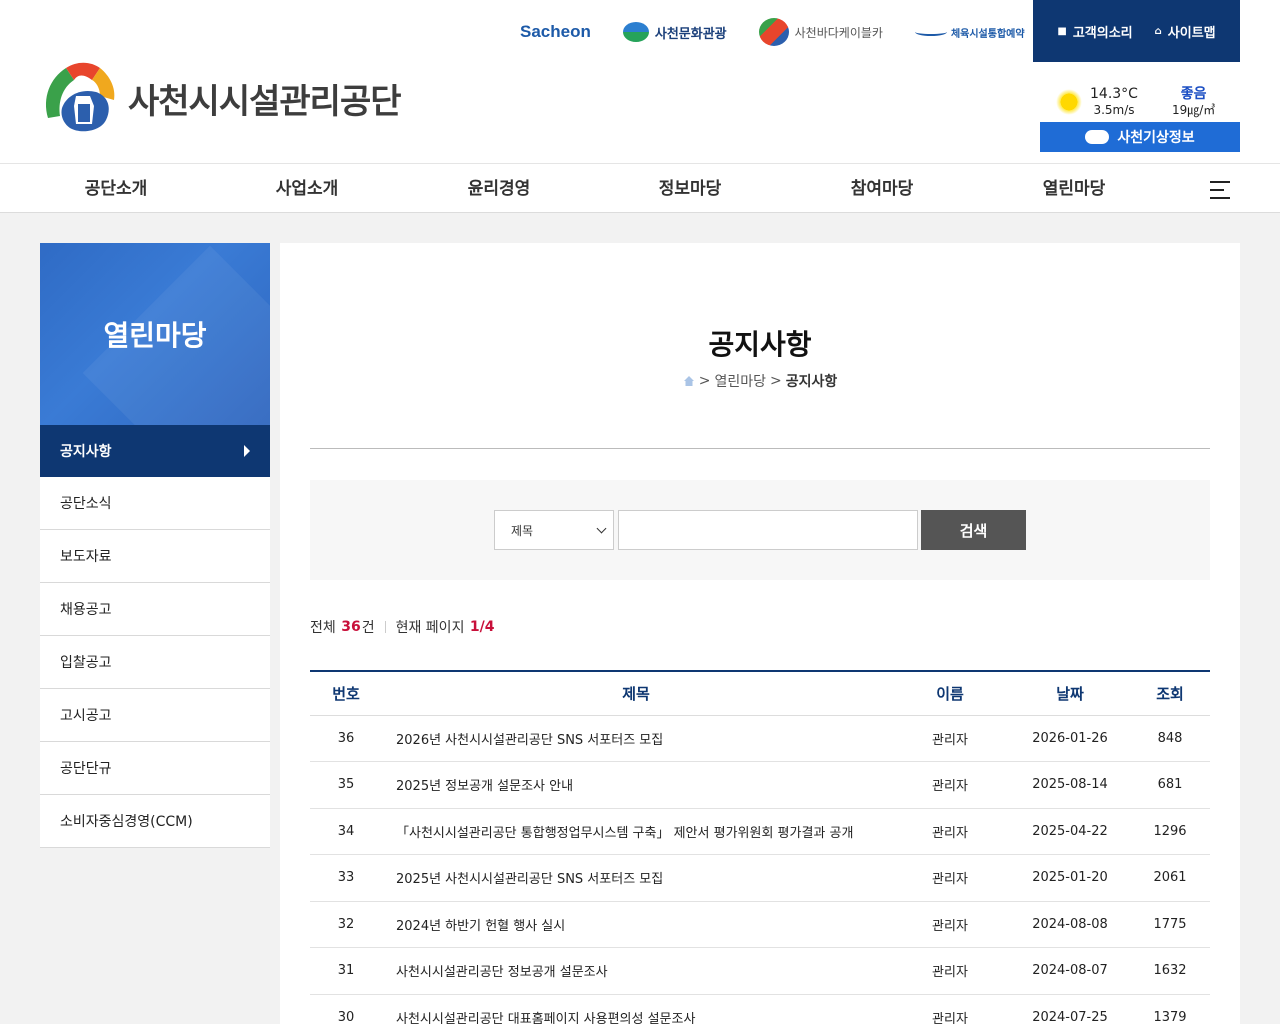 The image size is (1280, 1024). Describe the element at coordinates (1193, 94) in the screenshot. I see `air-quality-grade: 좋음` at that location.